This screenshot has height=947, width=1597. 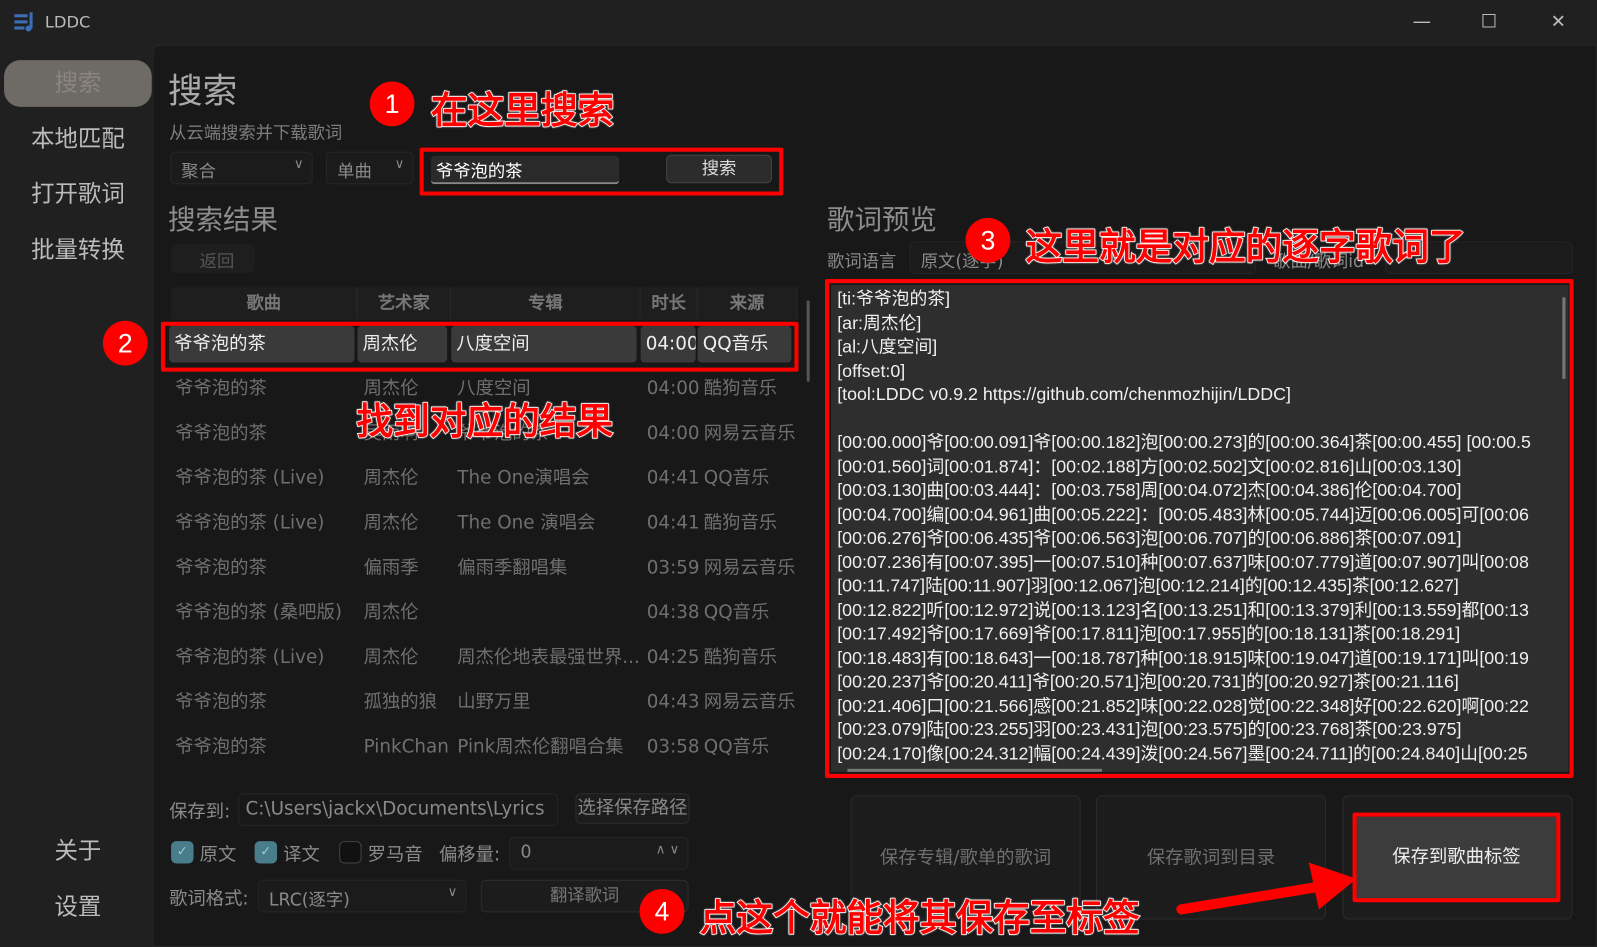 I want to click on table-row: 爷爷泡的茶 (Live) 周杰伦 周杰伦地表最强世界... 04:25 酷狗音乐, so click(x=407, y=657).